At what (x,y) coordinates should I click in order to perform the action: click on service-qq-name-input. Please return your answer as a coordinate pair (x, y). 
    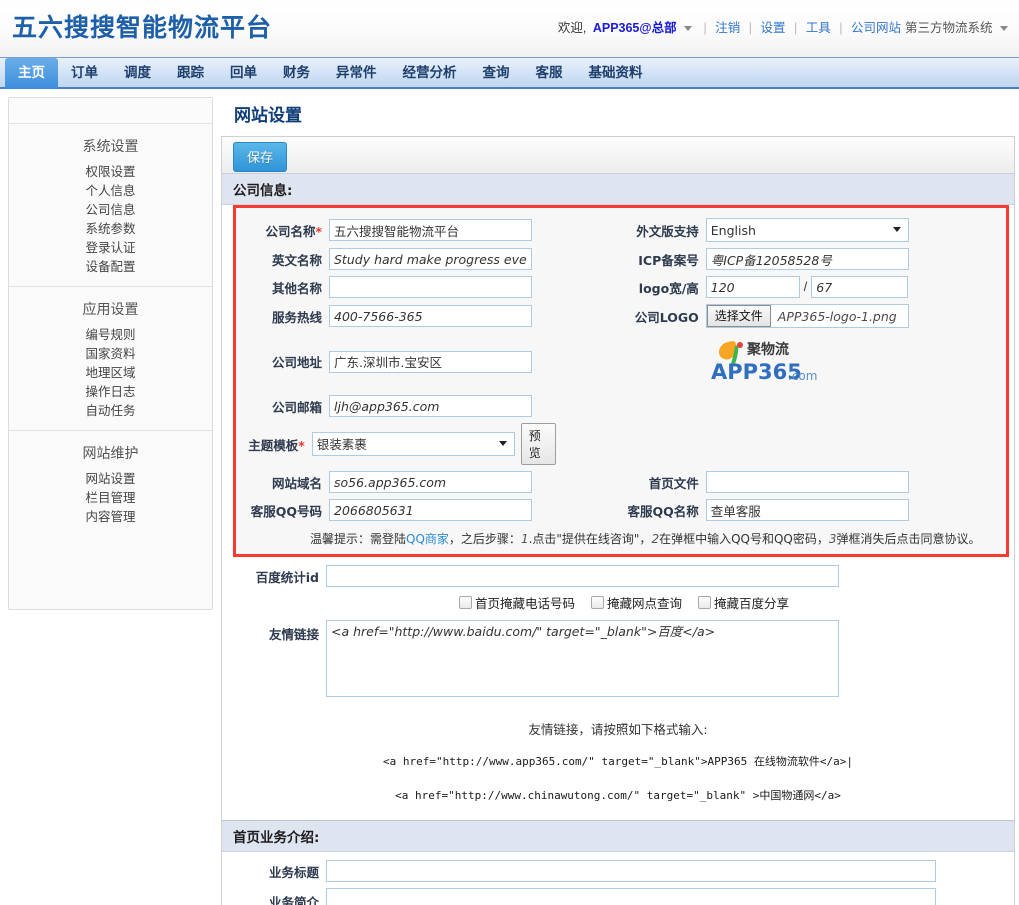
    Looking at the image, I should click on (807, 510).